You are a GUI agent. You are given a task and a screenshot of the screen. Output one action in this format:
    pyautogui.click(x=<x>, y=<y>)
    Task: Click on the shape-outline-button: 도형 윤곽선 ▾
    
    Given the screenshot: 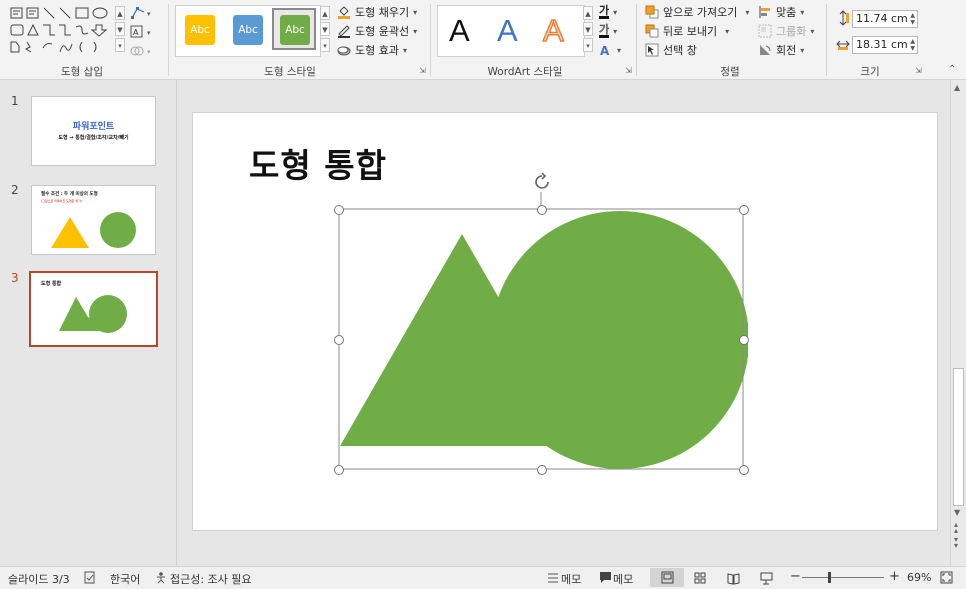 What is the action you would take?
    pyautogui.click(x=377, y=31)
    